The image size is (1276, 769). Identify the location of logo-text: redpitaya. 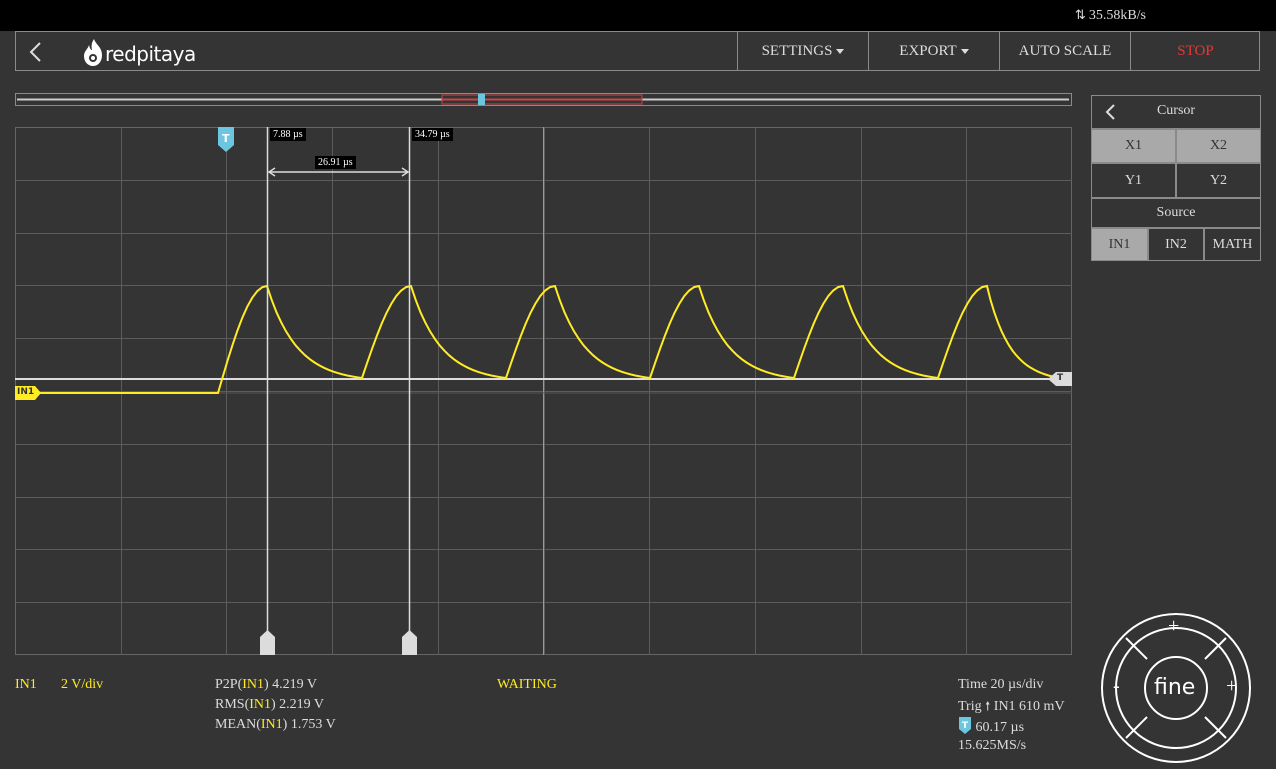
(150, 54).